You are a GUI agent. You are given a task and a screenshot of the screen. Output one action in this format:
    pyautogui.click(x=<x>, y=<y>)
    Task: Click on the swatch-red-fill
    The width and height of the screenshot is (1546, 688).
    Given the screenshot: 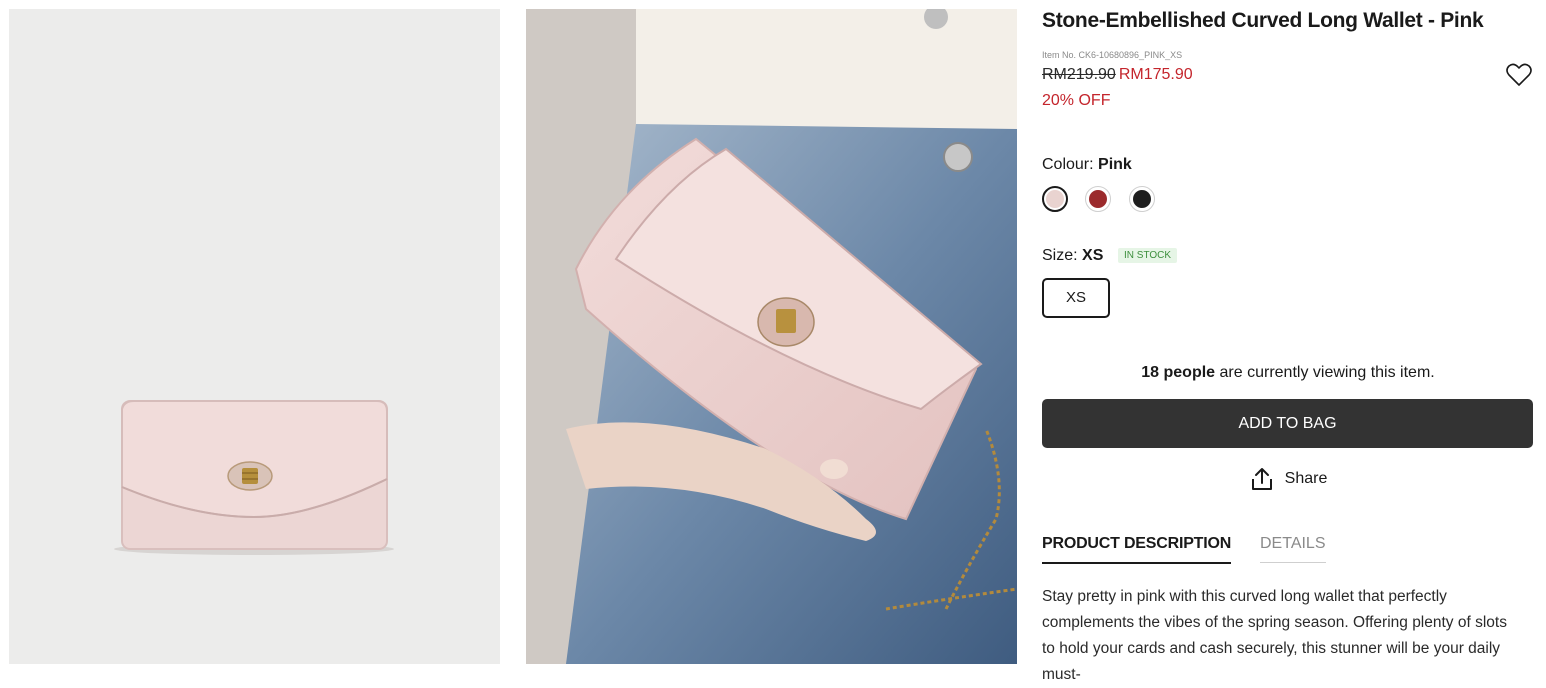 What is the action you would take?
    pyautogui.click(x=1098, y=199)
    